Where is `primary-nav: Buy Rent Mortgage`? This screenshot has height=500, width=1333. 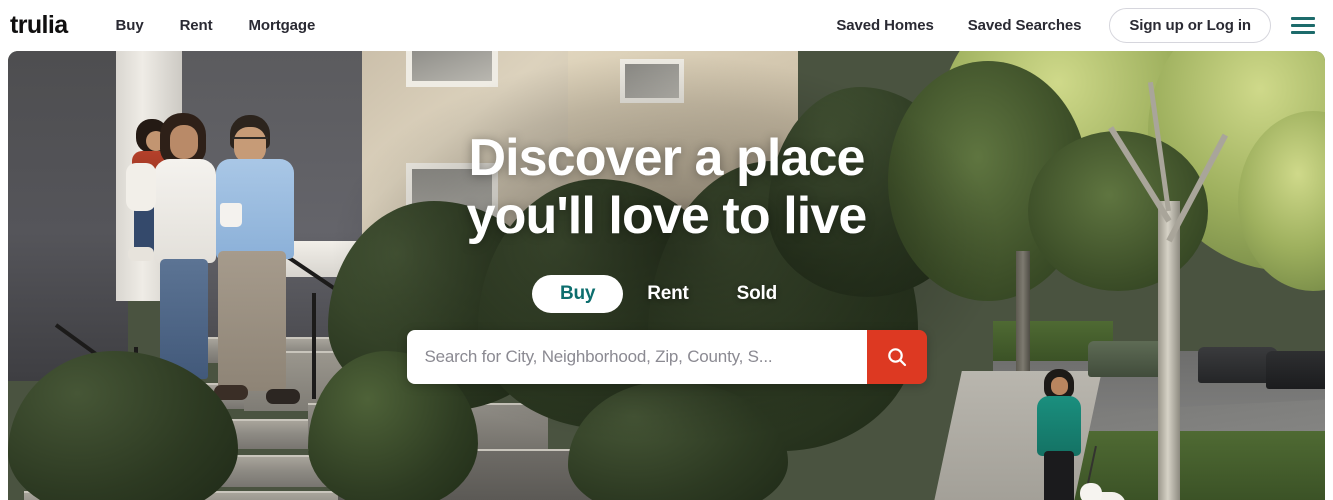
primary-nav: Buy Rent Mortgage is located at coordinates (216, 25).